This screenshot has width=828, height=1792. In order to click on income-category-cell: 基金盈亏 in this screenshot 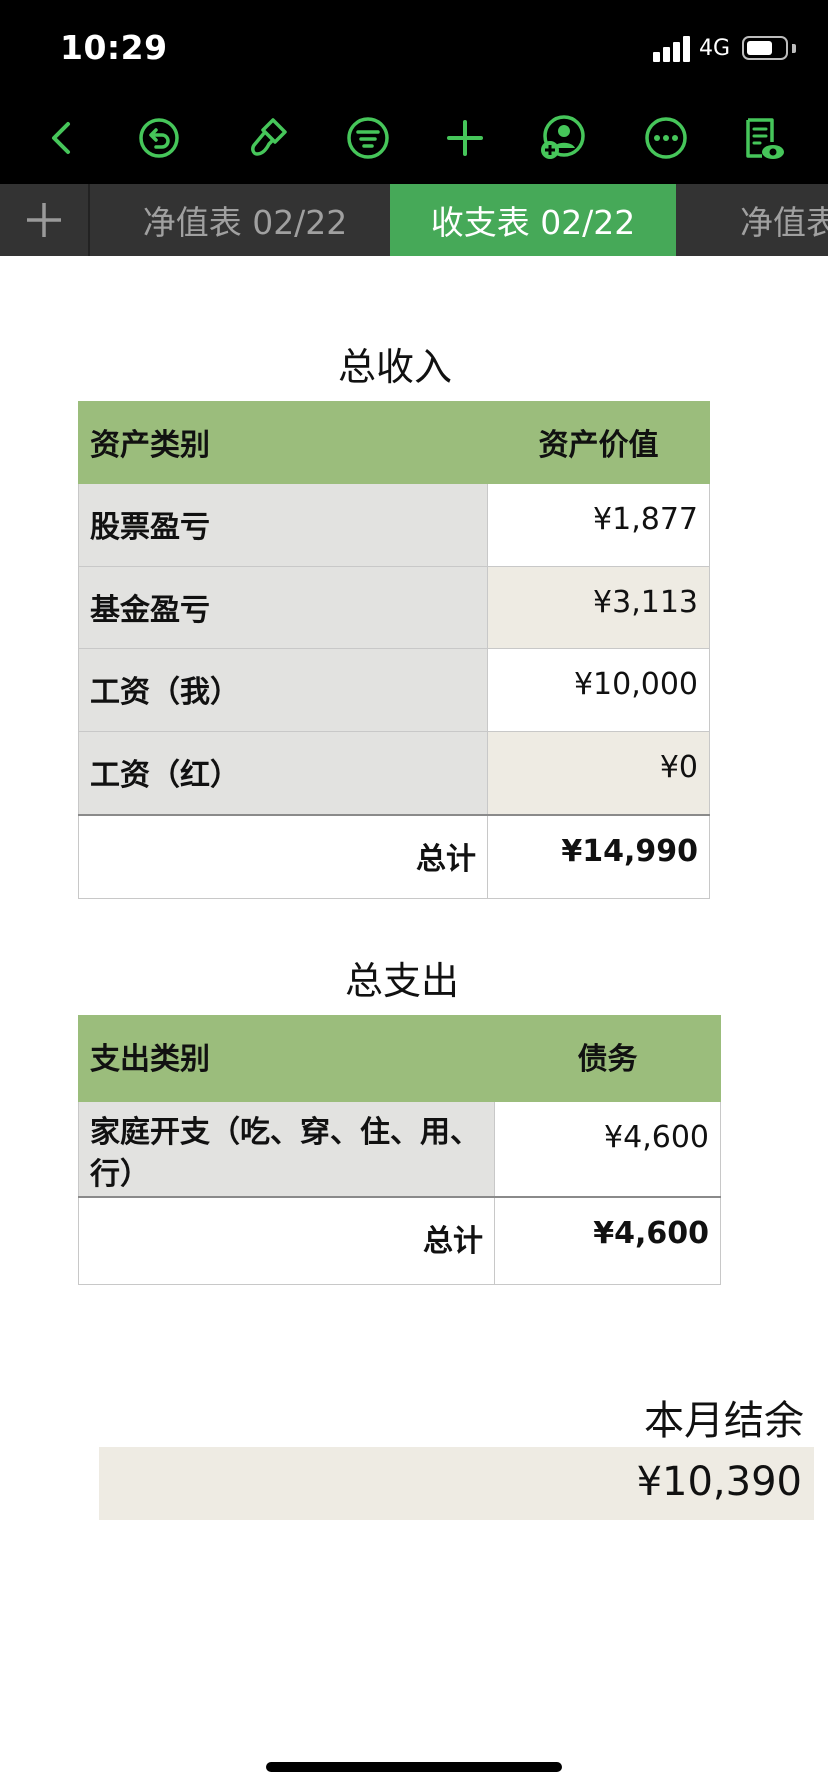, I will do `click(283, 607)`.